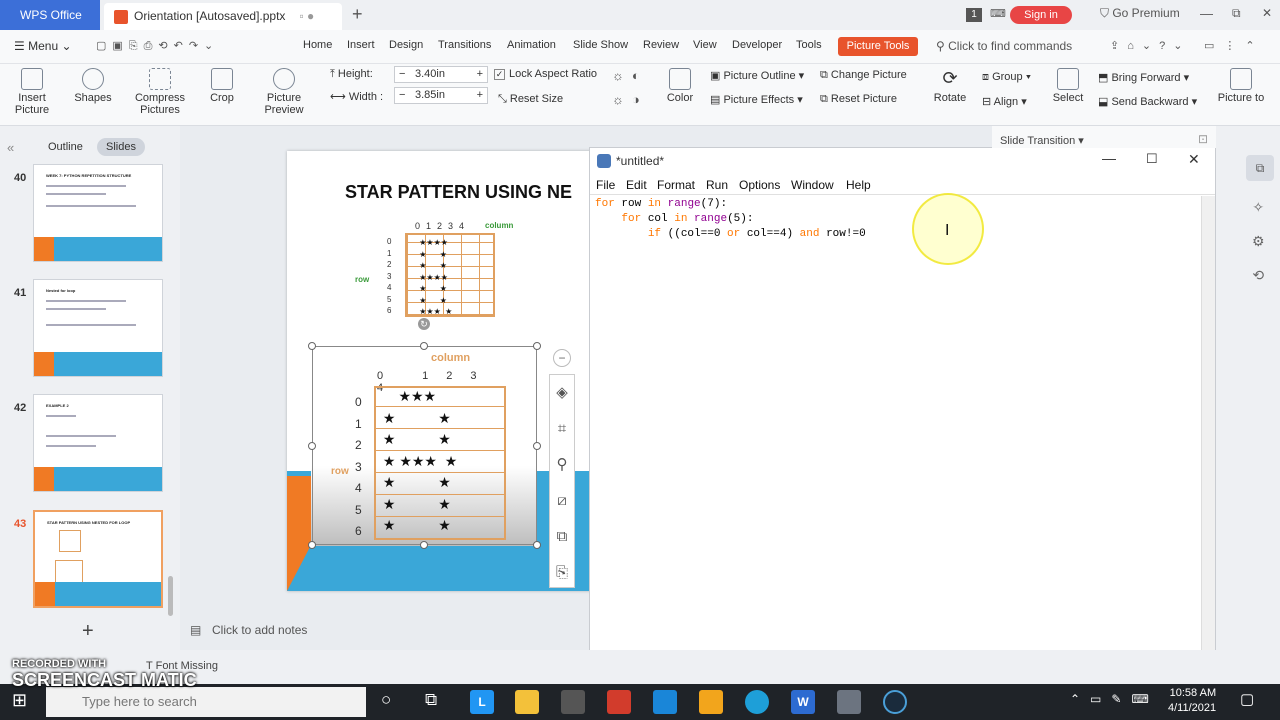 Image resolution: width=1280 pixels, height=720 pixels. Describe the element at coordinates (531, 45) in the screenshot. I see `tab-animation: Animation` at that location.